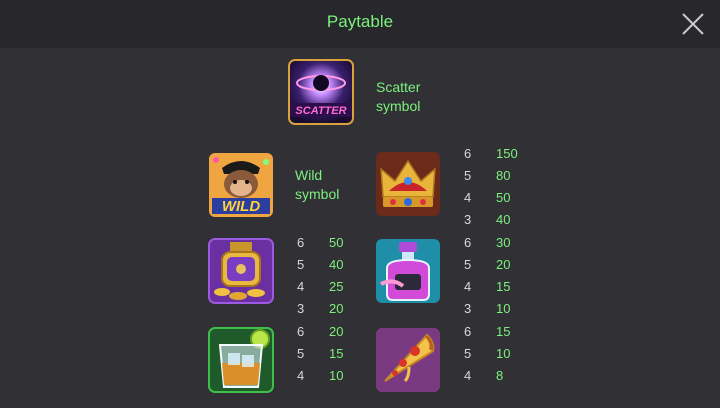 This screenshot has height=408, width=720. Describe the element at coordinates (241, 271) in the screenshot. I see `gold-watch-icon` at that location.